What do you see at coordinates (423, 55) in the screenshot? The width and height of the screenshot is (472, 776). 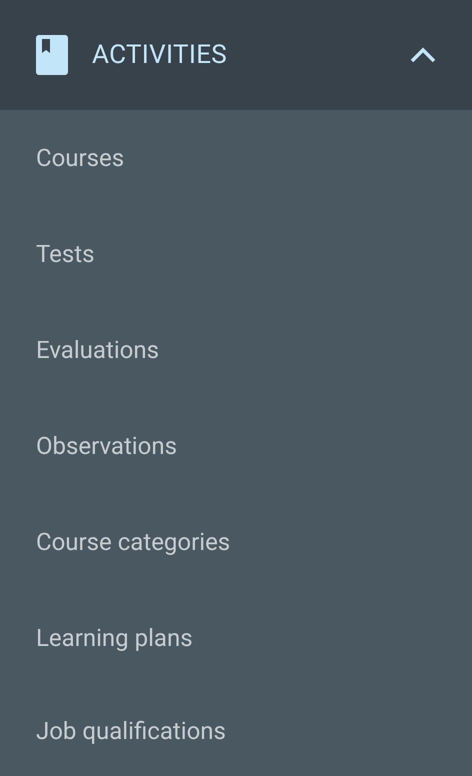 I see `chevron-icon` at bounding box center [423, 55].